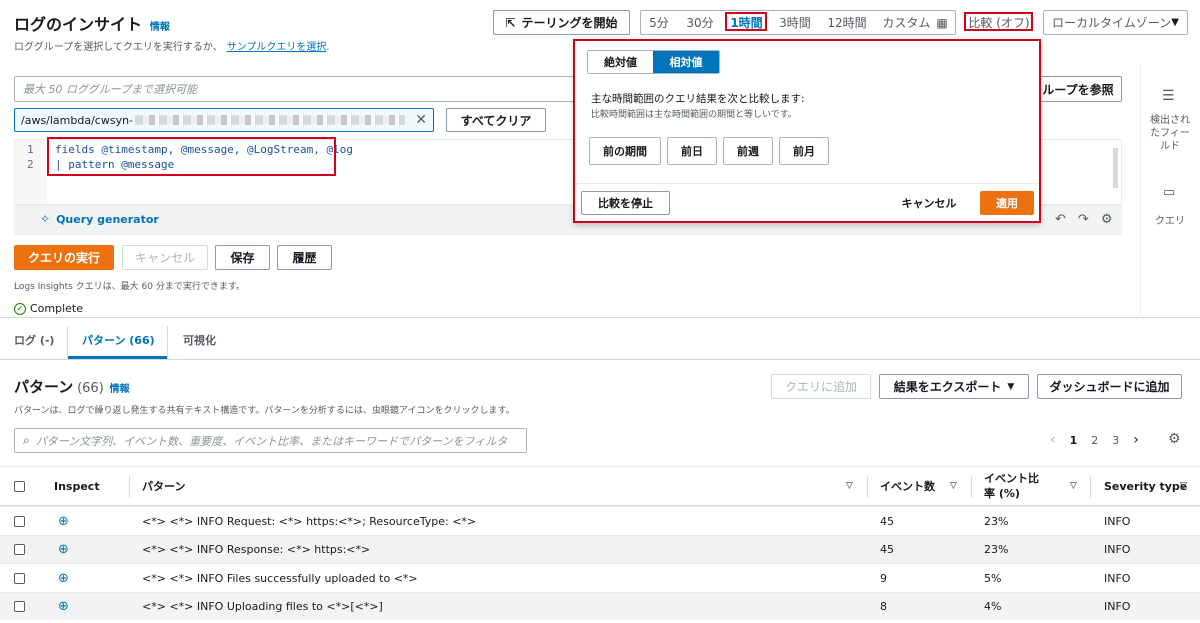 The width and height of the screenshot is (1200, 623). Describe the element at coordinates (659, 22) in the screenshot. I see `range-5m: 5分` at that location.